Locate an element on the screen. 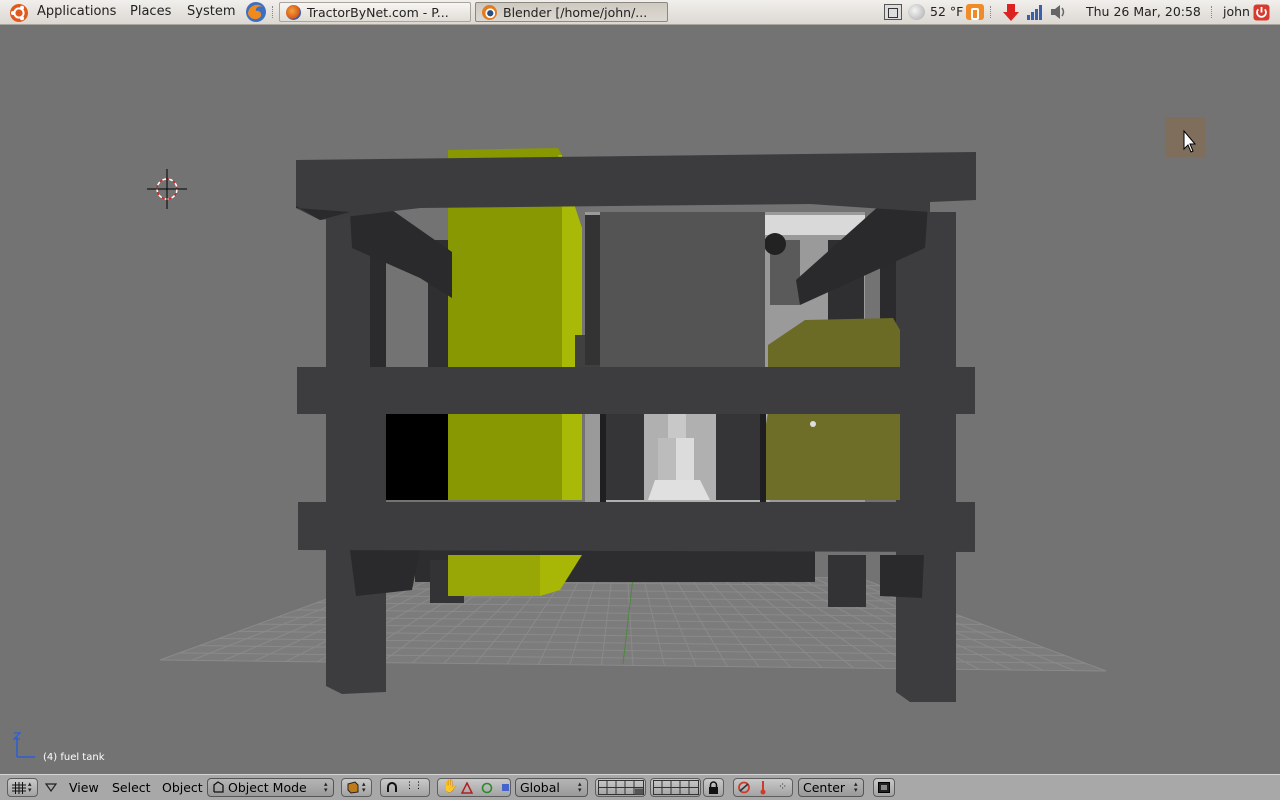 The image size is (1280, 800). editor-type-button: ▴ ▾ is located at coordinates (22, 787).